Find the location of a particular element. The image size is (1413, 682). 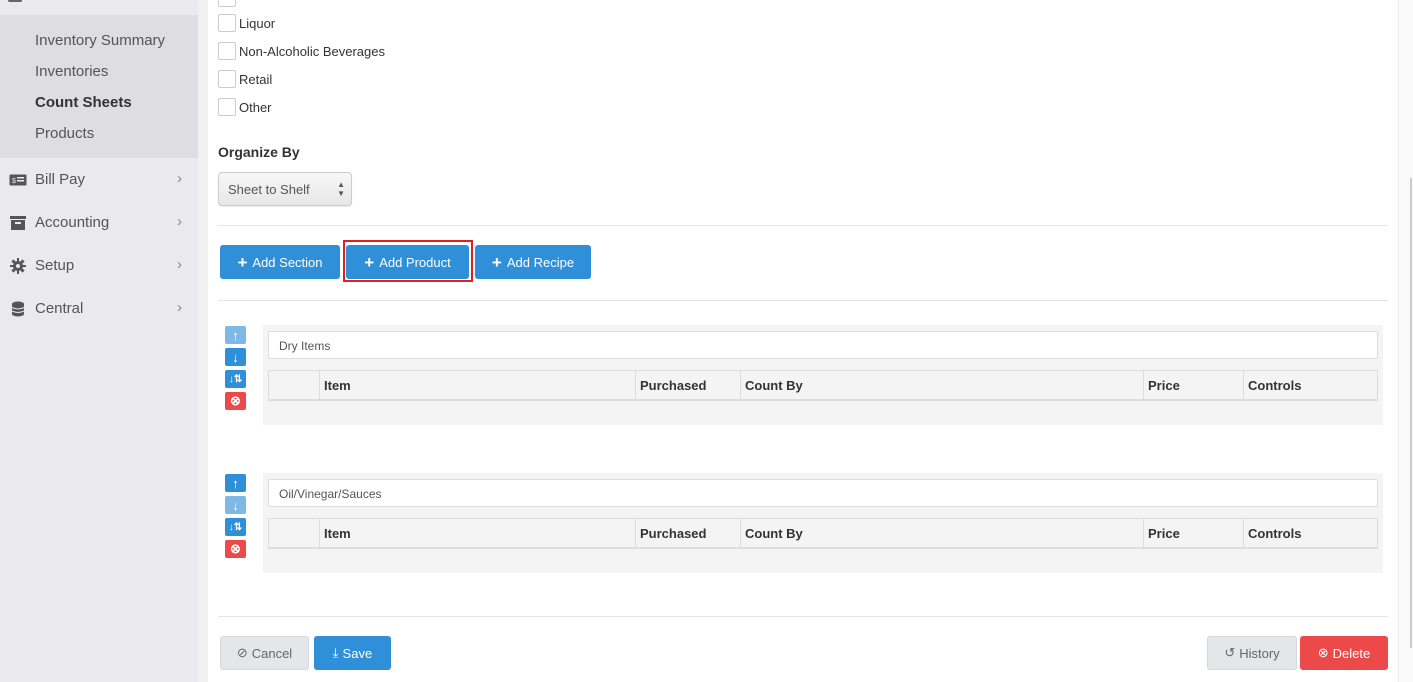

scrollbar-thumb is located at coordinates (1411, 413).